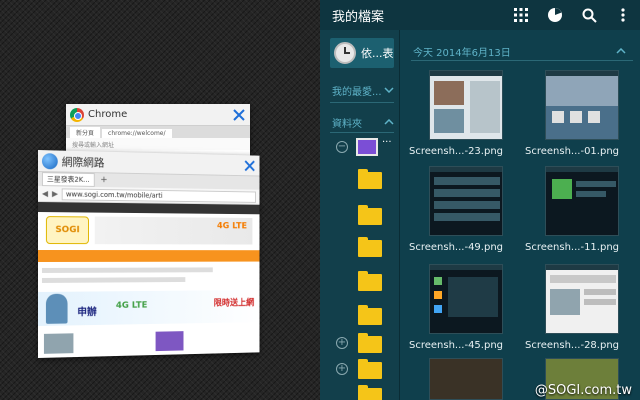  I want to click on site-logo: SOGI, so click(67, 230).